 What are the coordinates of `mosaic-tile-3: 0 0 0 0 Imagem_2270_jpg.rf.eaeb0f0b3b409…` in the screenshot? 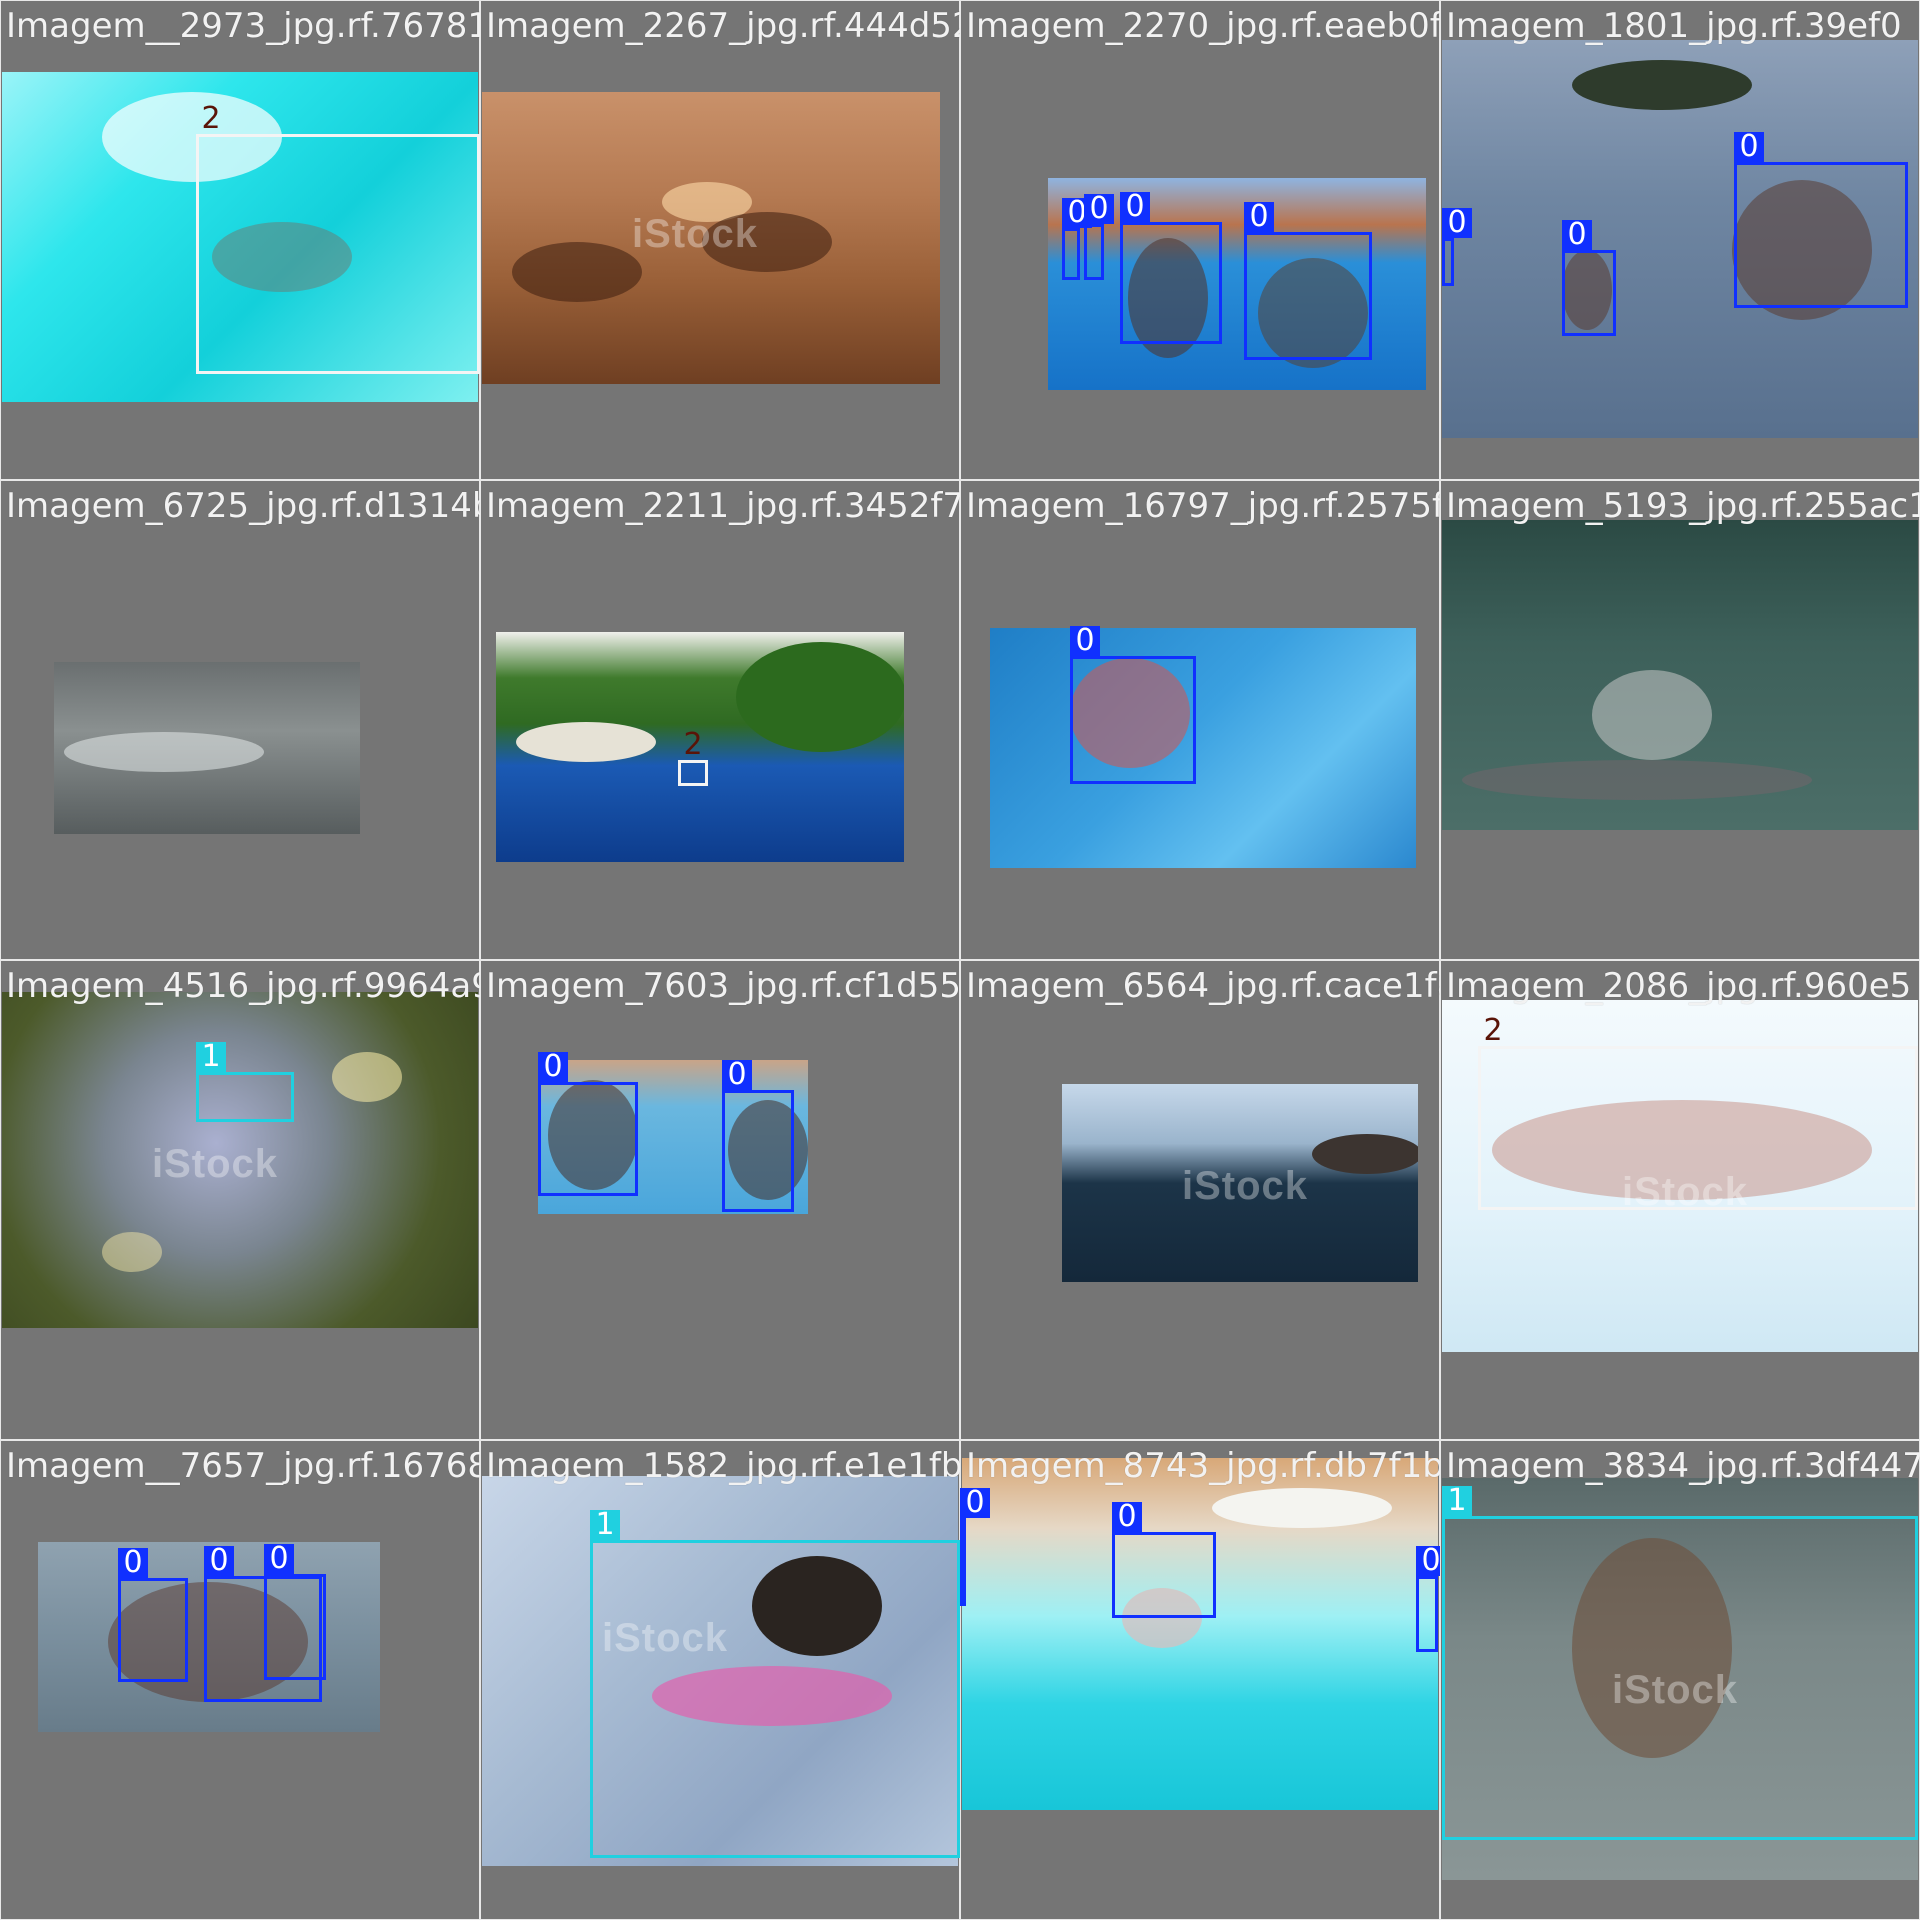 It's located at (1200, 240).